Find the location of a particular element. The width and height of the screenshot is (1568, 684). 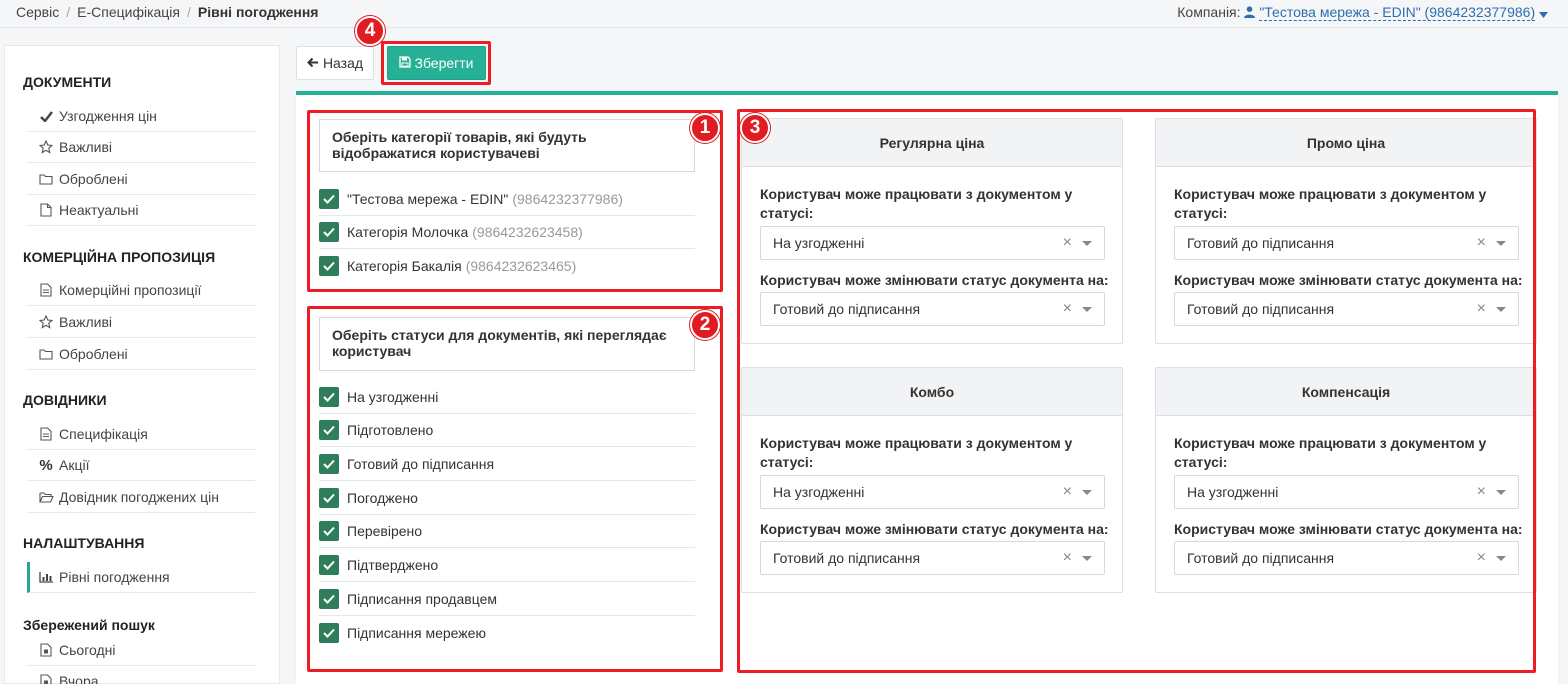

file-icon is located at coordinates (46, 210).